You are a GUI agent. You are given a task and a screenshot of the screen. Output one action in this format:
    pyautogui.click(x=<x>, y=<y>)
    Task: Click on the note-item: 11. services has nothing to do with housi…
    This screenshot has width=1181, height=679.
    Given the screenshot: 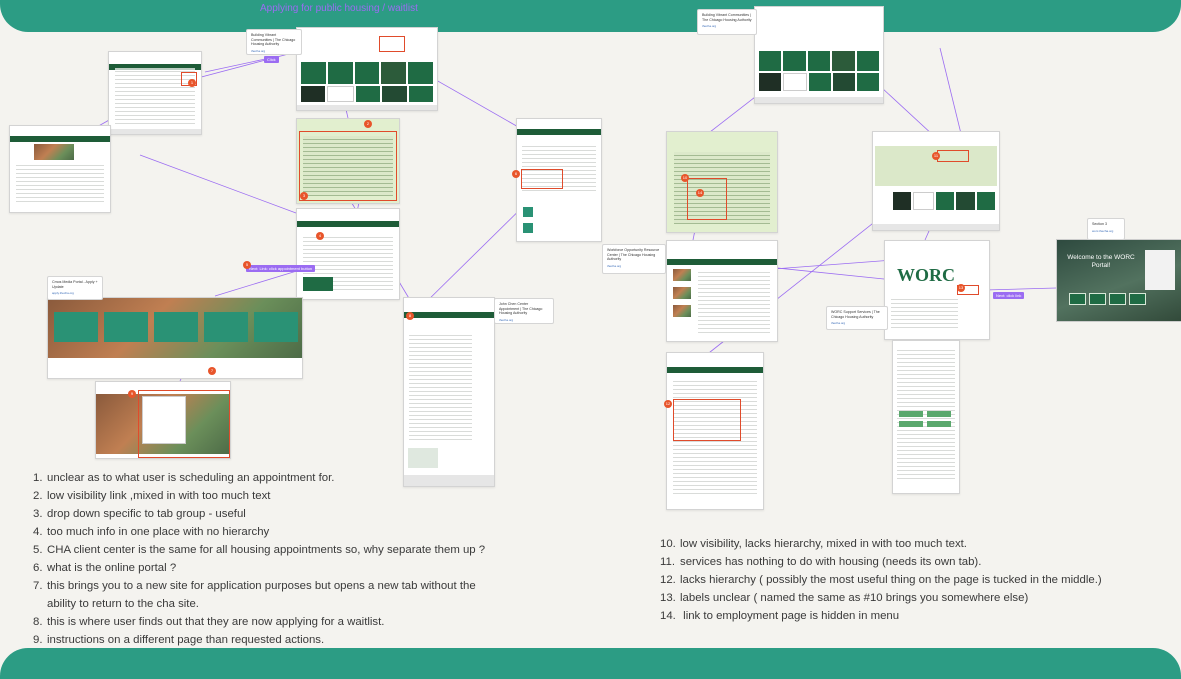 What is the action you would take?
    pyautogui.click(x=821, y=562)
    